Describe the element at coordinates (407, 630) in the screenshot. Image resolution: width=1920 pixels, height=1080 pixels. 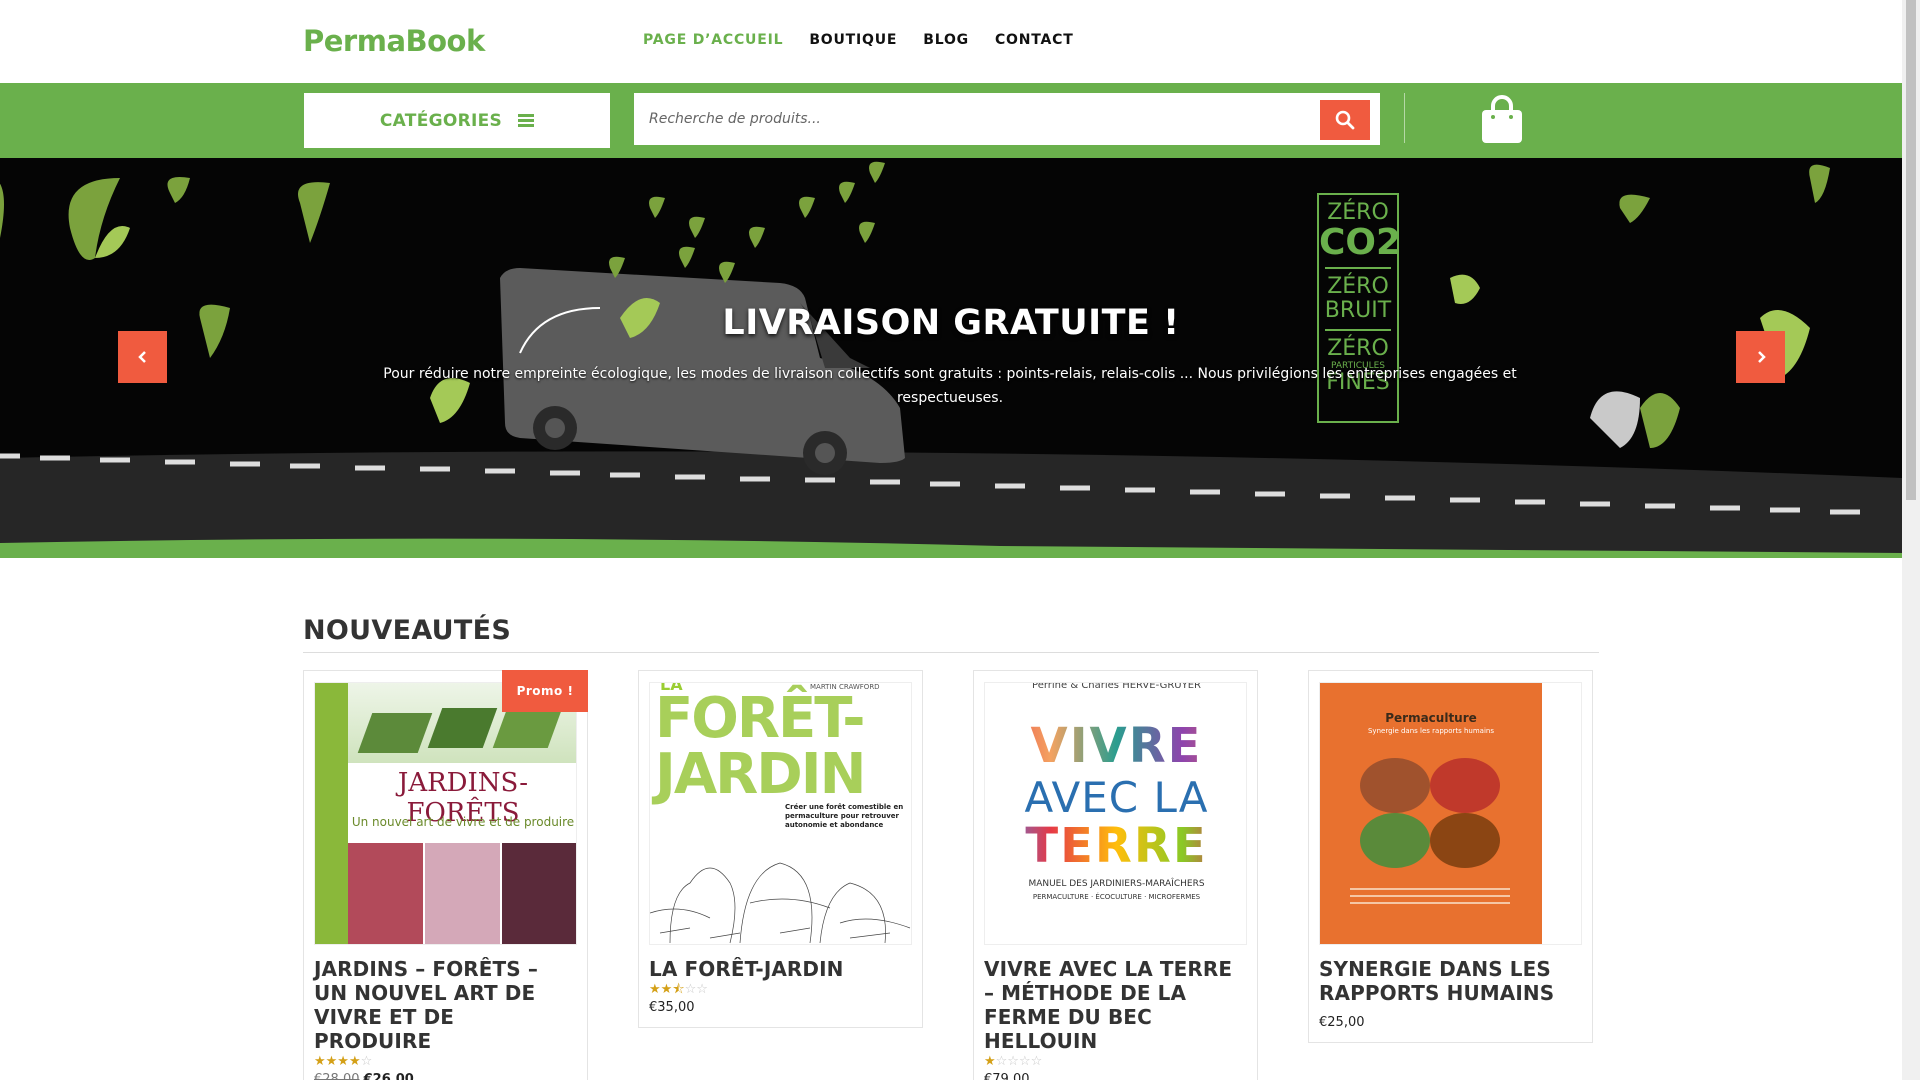
I see `section-title: NOUVEAUTÉS` at that location.